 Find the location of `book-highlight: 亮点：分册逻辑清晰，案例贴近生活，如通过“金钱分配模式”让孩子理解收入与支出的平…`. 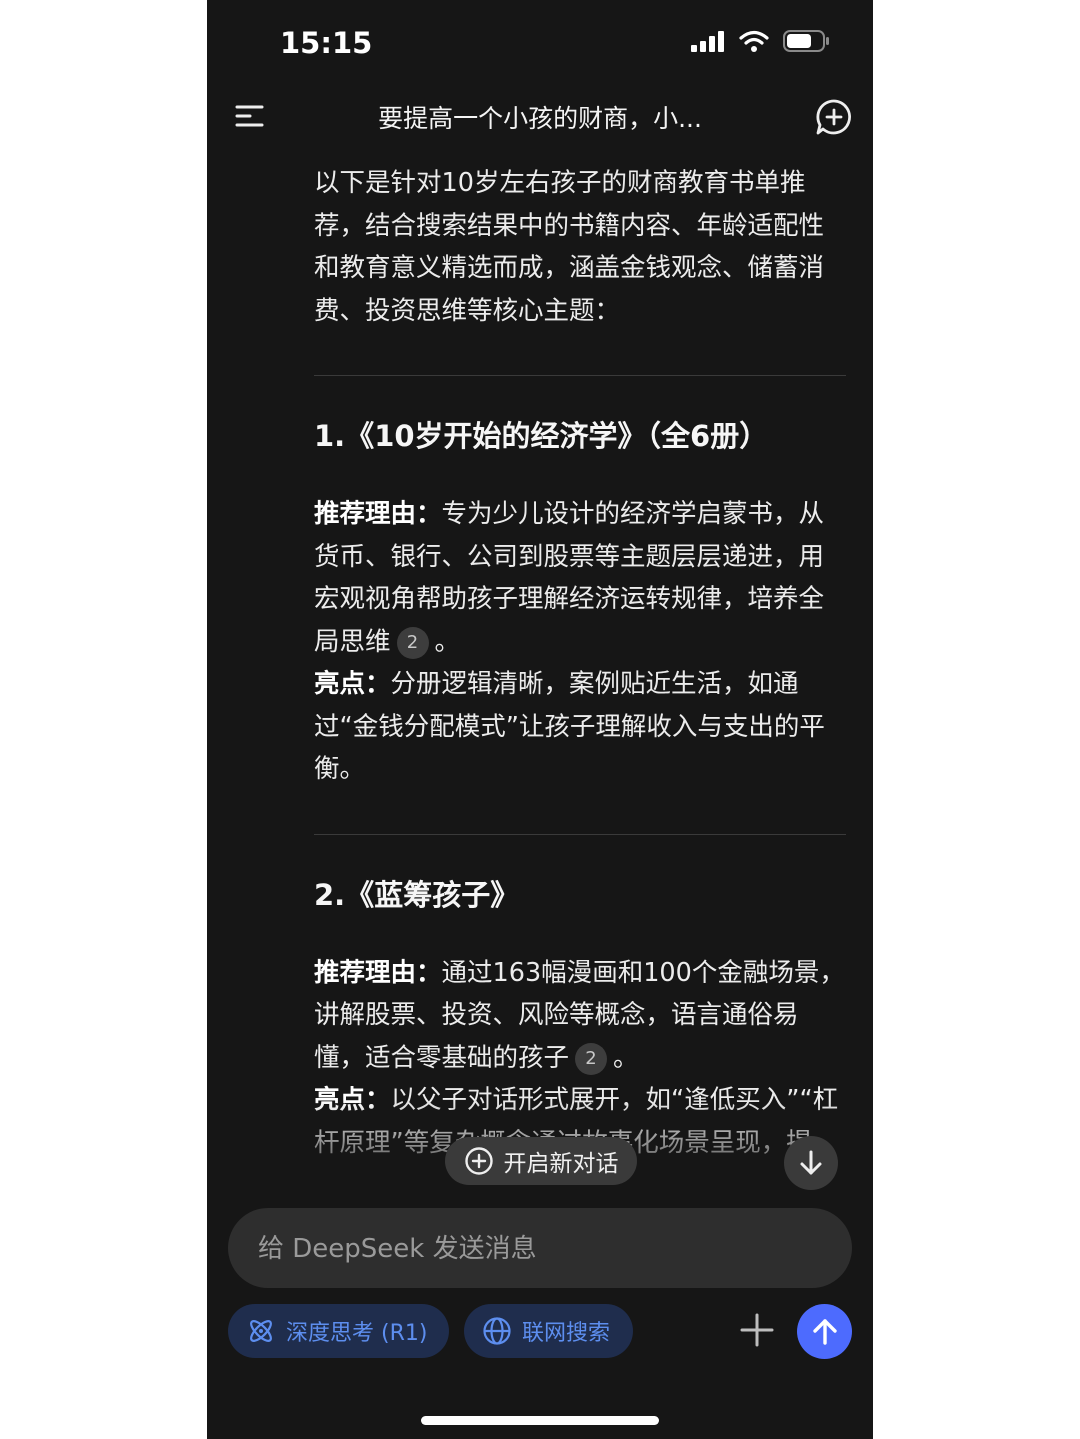

book-highlight: 亮点：分册逻辑清晰，案例贴近生活，如通过“金钱分配模式”让孩子理解收入与支出的平… is located at coordinates (580, 727).